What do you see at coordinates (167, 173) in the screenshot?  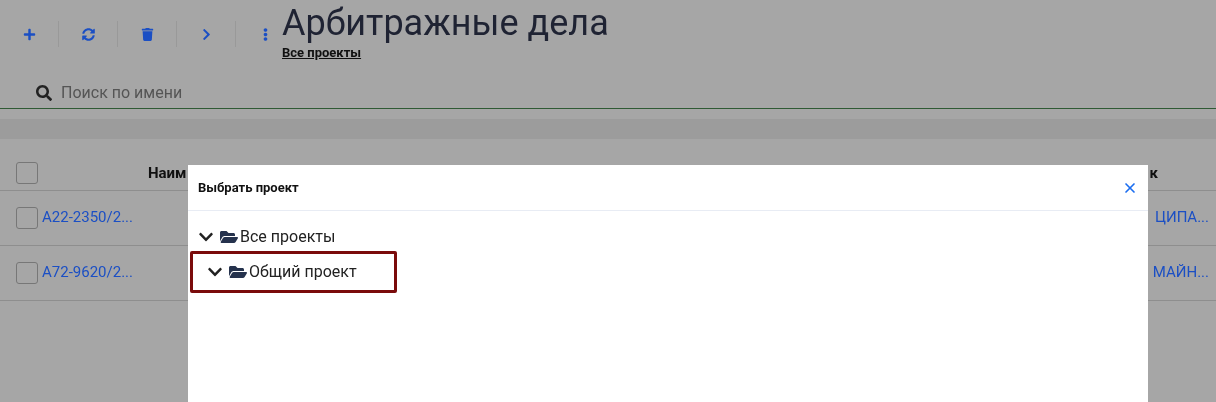 I see `column-header: Наим` at bounding box center [167, 173].